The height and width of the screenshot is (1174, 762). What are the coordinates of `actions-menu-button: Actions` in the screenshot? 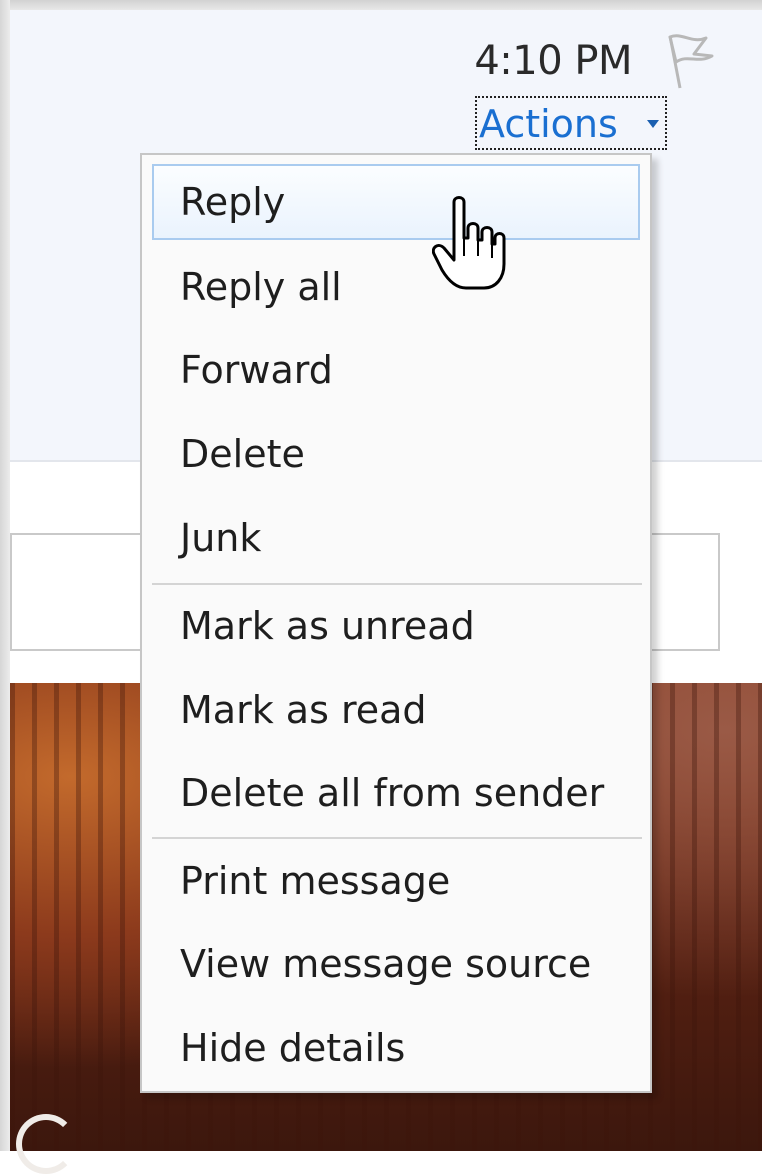 It's located at (571, 123).